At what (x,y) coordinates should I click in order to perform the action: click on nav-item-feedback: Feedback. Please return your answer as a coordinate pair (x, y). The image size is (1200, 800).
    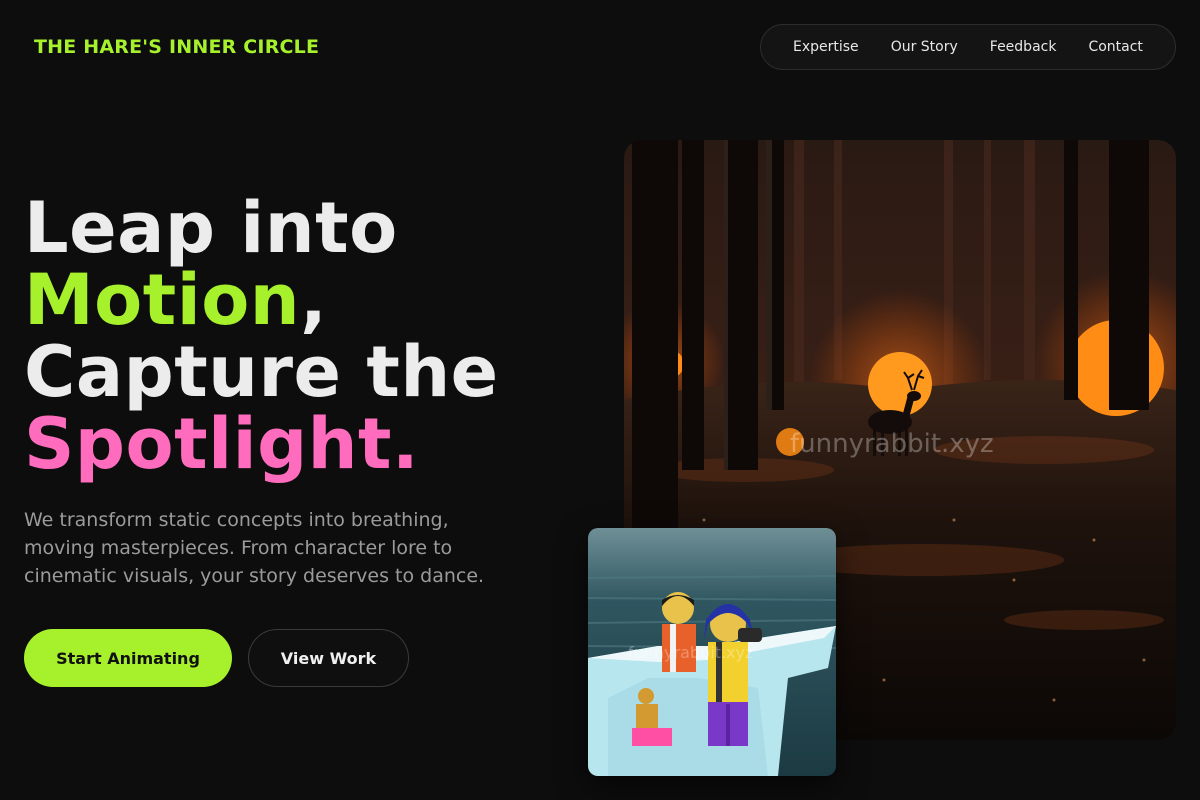
    Looking at the image, I should click on (1023, 47).